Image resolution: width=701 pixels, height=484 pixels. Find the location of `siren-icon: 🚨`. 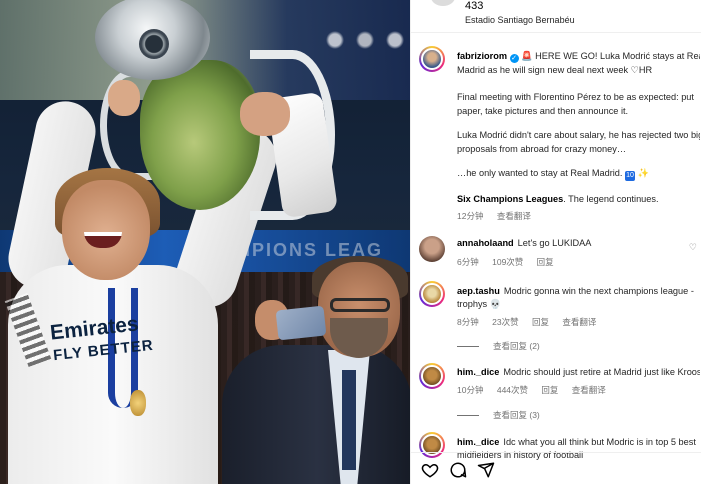

siren-icon: 🚨 is located at coordinates (527, 56).